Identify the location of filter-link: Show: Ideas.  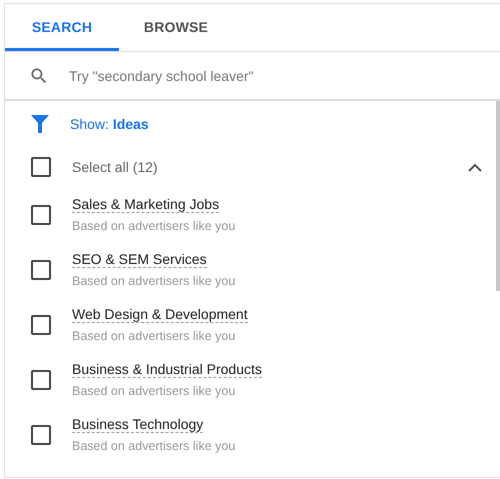
(109, 124).